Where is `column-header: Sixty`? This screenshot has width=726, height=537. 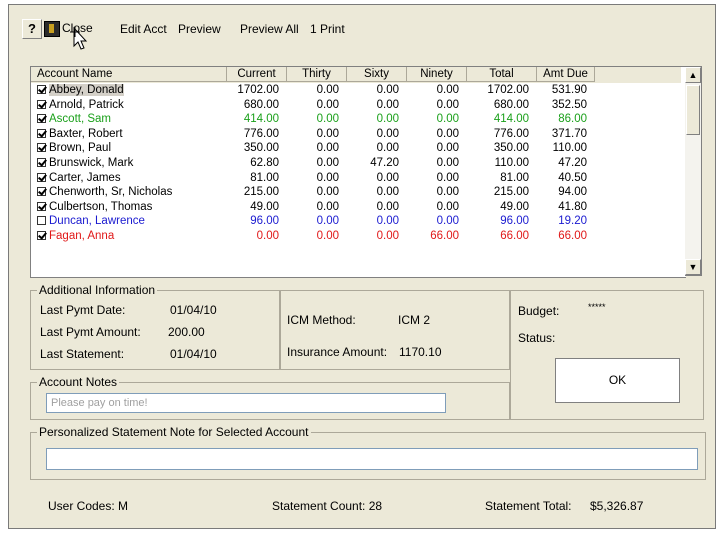
column-header: Sixty is located at coordinates (377, 74).